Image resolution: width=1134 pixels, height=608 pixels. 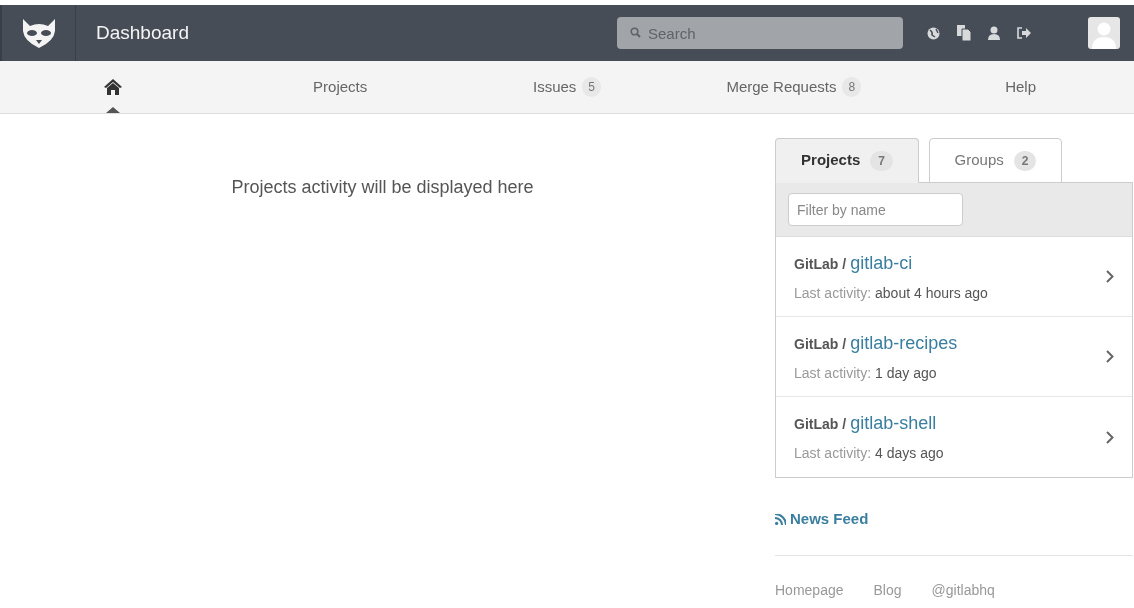 I want to click on footer-link: @gitlabhq, so click(x=963, y=590).